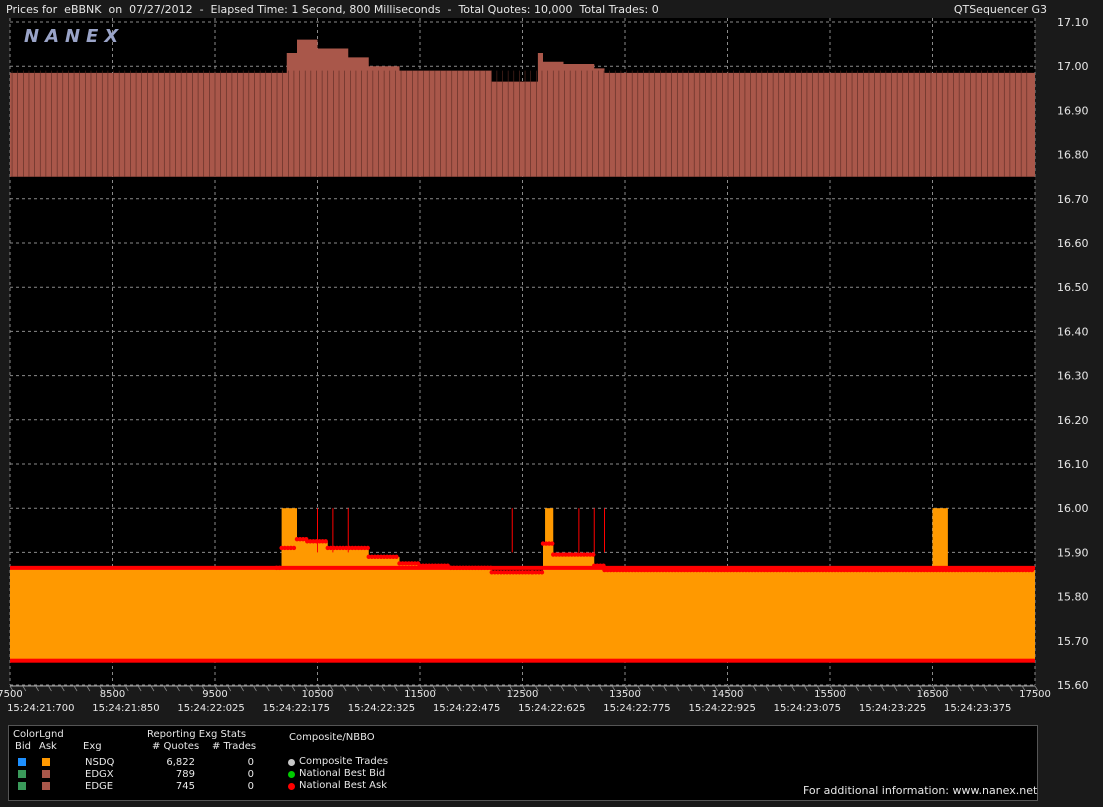 This screenshot has height=807, width=1103. Describe the element at coordinates (1073, 376) in the screenshot. I see `y-tick-label: 16.30` at that location.